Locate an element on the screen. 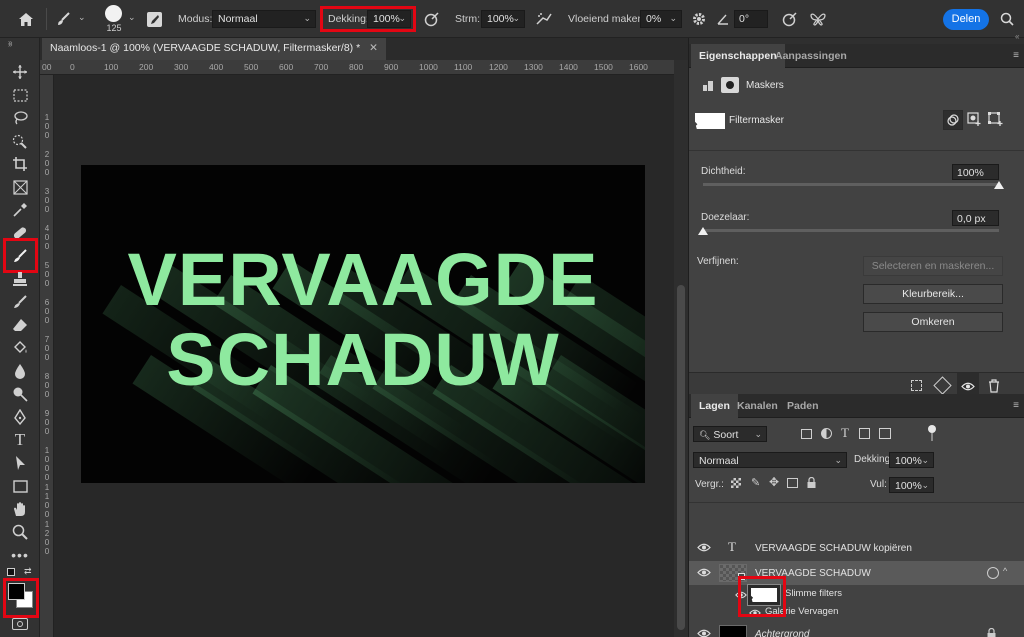 Image resolution: width=1024 pixels, height=637 pixels. filter-toggle-switch is located at coordinates (932, 433).